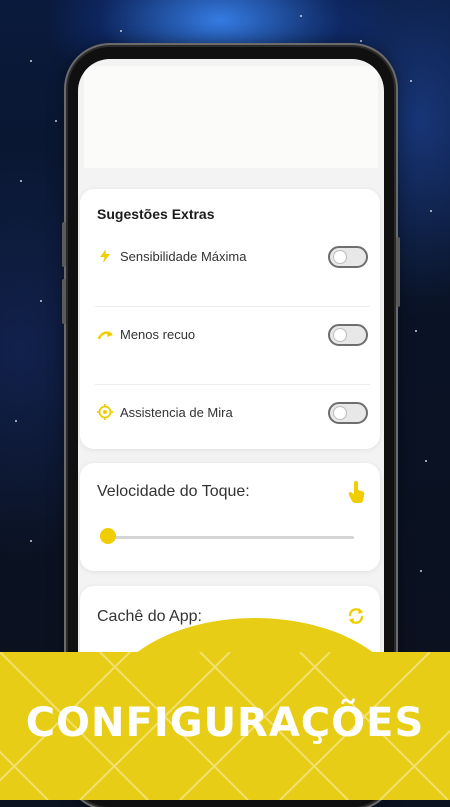 The height and width of the screenshot is (807, 450). I want to click on lightning-icon, so click(105, 256).